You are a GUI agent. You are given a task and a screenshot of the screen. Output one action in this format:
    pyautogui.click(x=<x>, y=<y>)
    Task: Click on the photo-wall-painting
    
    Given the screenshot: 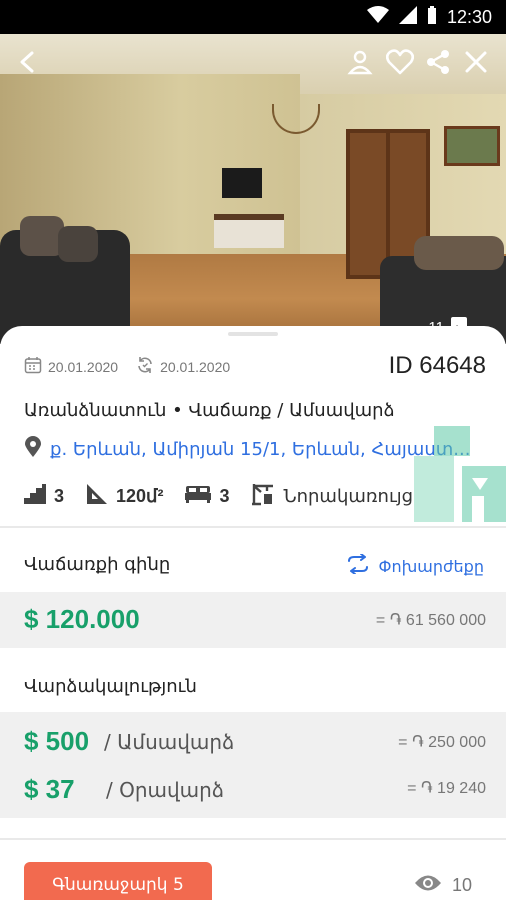 What is the action you would take?
    pyautogui.click(x=472, y=146)
    